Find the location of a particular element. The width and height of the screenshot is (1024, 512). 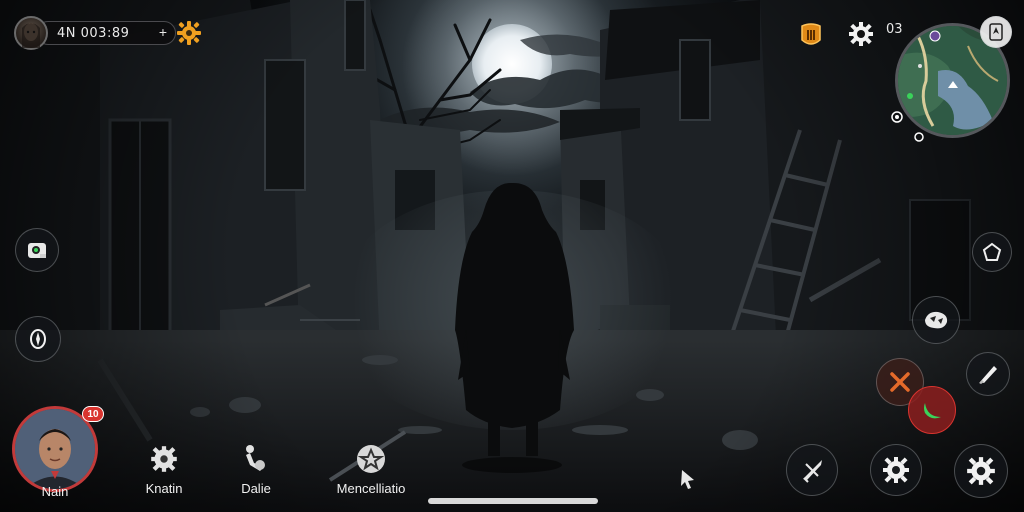

compass-icon is located at coordinates (38, 339).